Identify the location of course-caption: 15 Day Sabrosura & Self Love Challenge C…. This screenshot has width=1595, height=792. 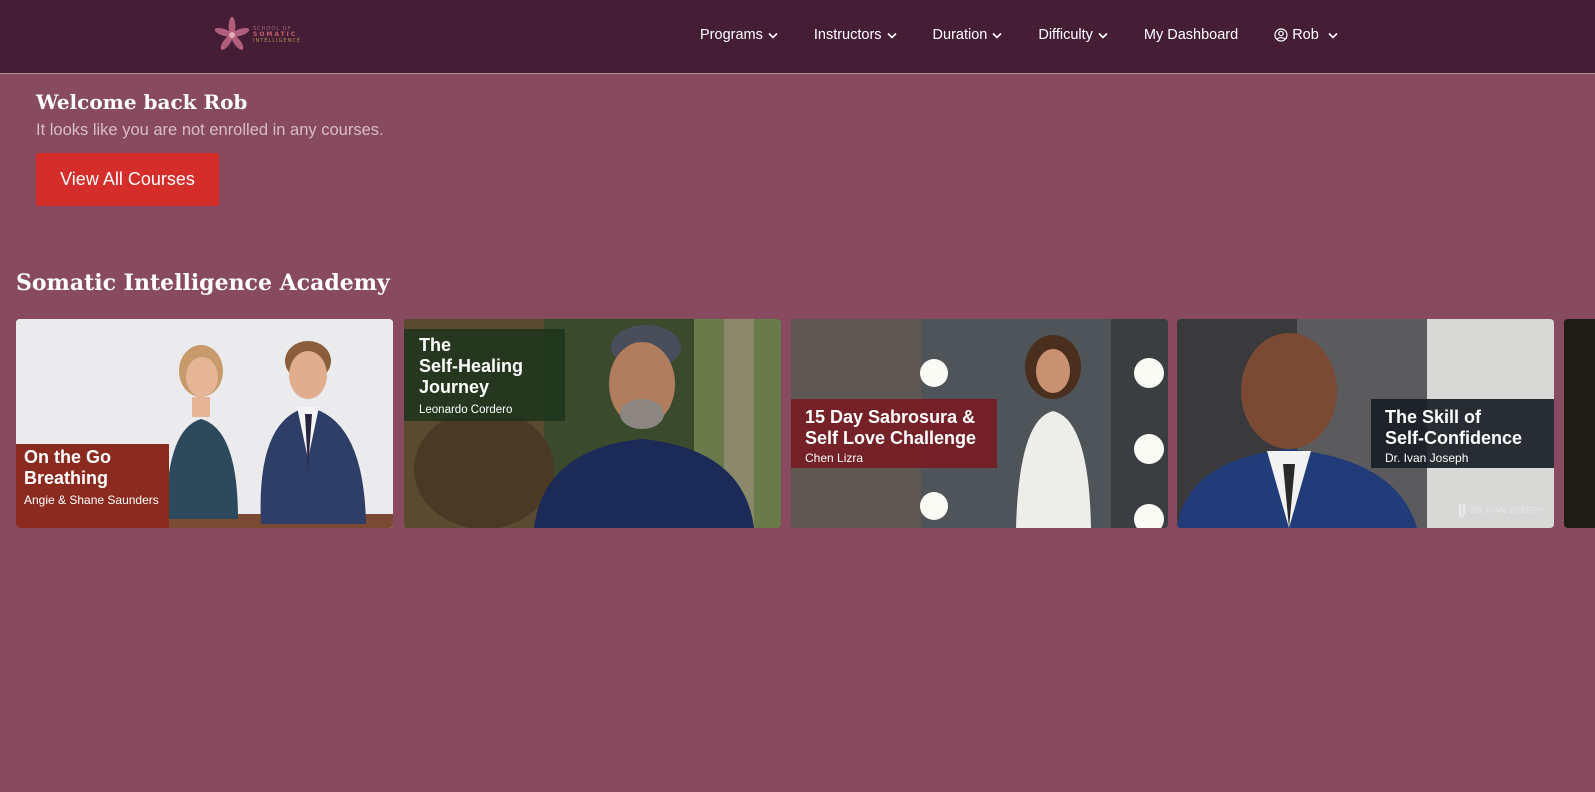
(894, 433).